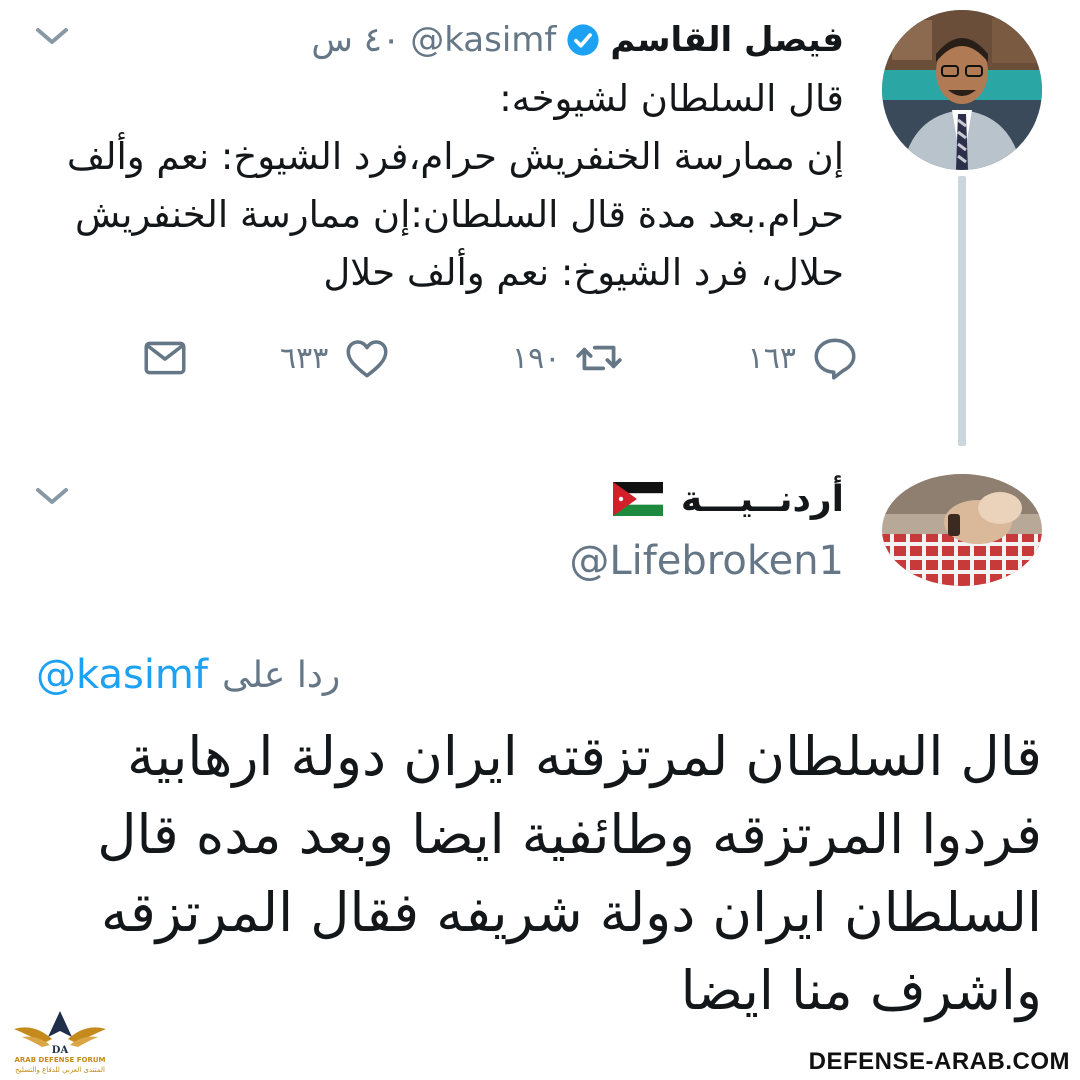 The height and width of the screenshot is (1080, 1080). What do you see at coordinates (122, 675) in the screenshot?
I see `reply-to-handle: @kasimf` at bounding box center [122, 675].